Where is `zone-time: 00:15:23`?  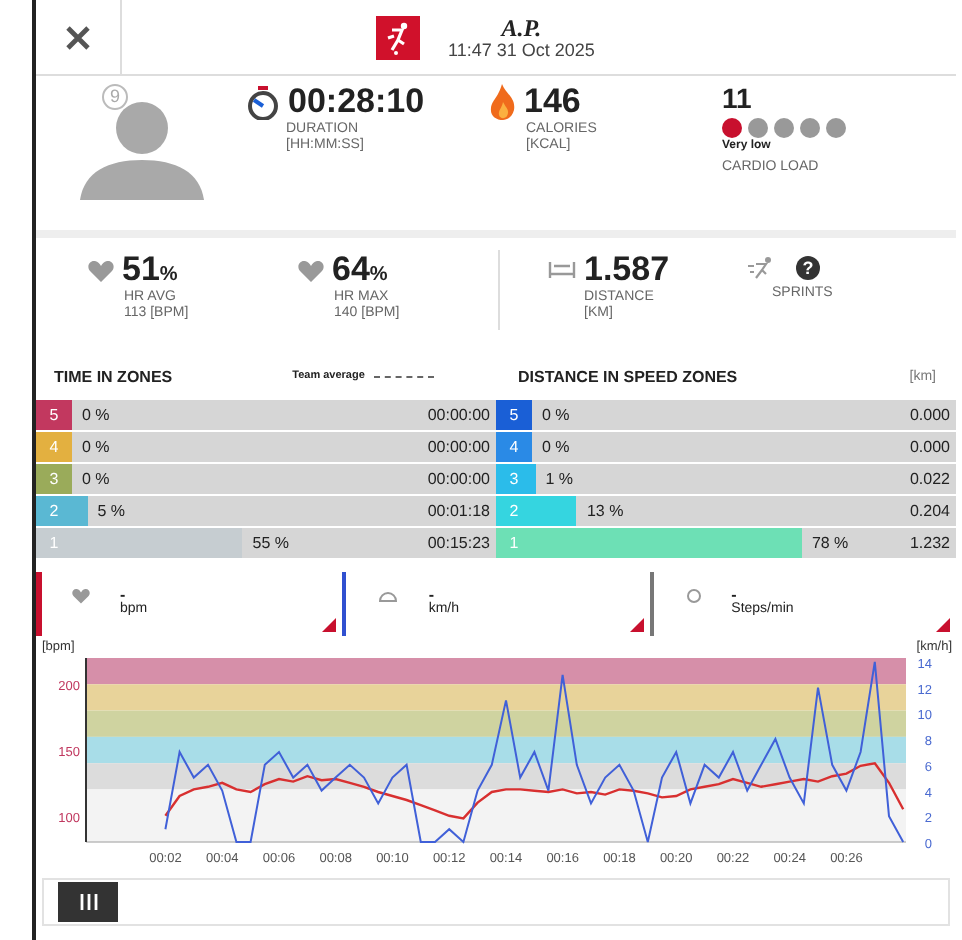
zone-time: 00:15:23 is located at coordinates (458, 544).